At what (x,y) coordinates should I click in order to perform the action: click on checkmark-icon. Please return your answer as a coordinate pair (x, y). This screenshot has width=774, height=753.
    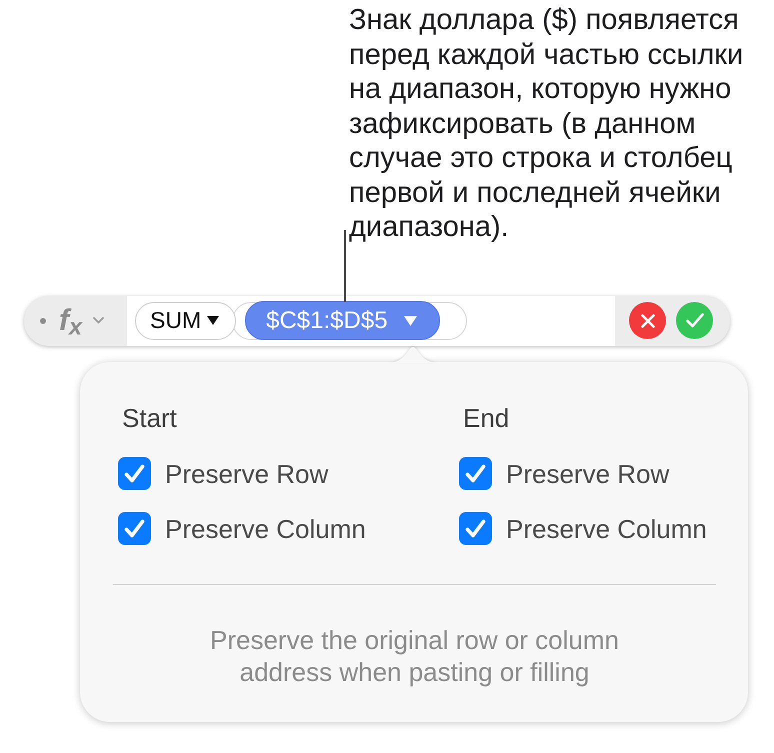
    Looking at the image, I should click on (695, 320).